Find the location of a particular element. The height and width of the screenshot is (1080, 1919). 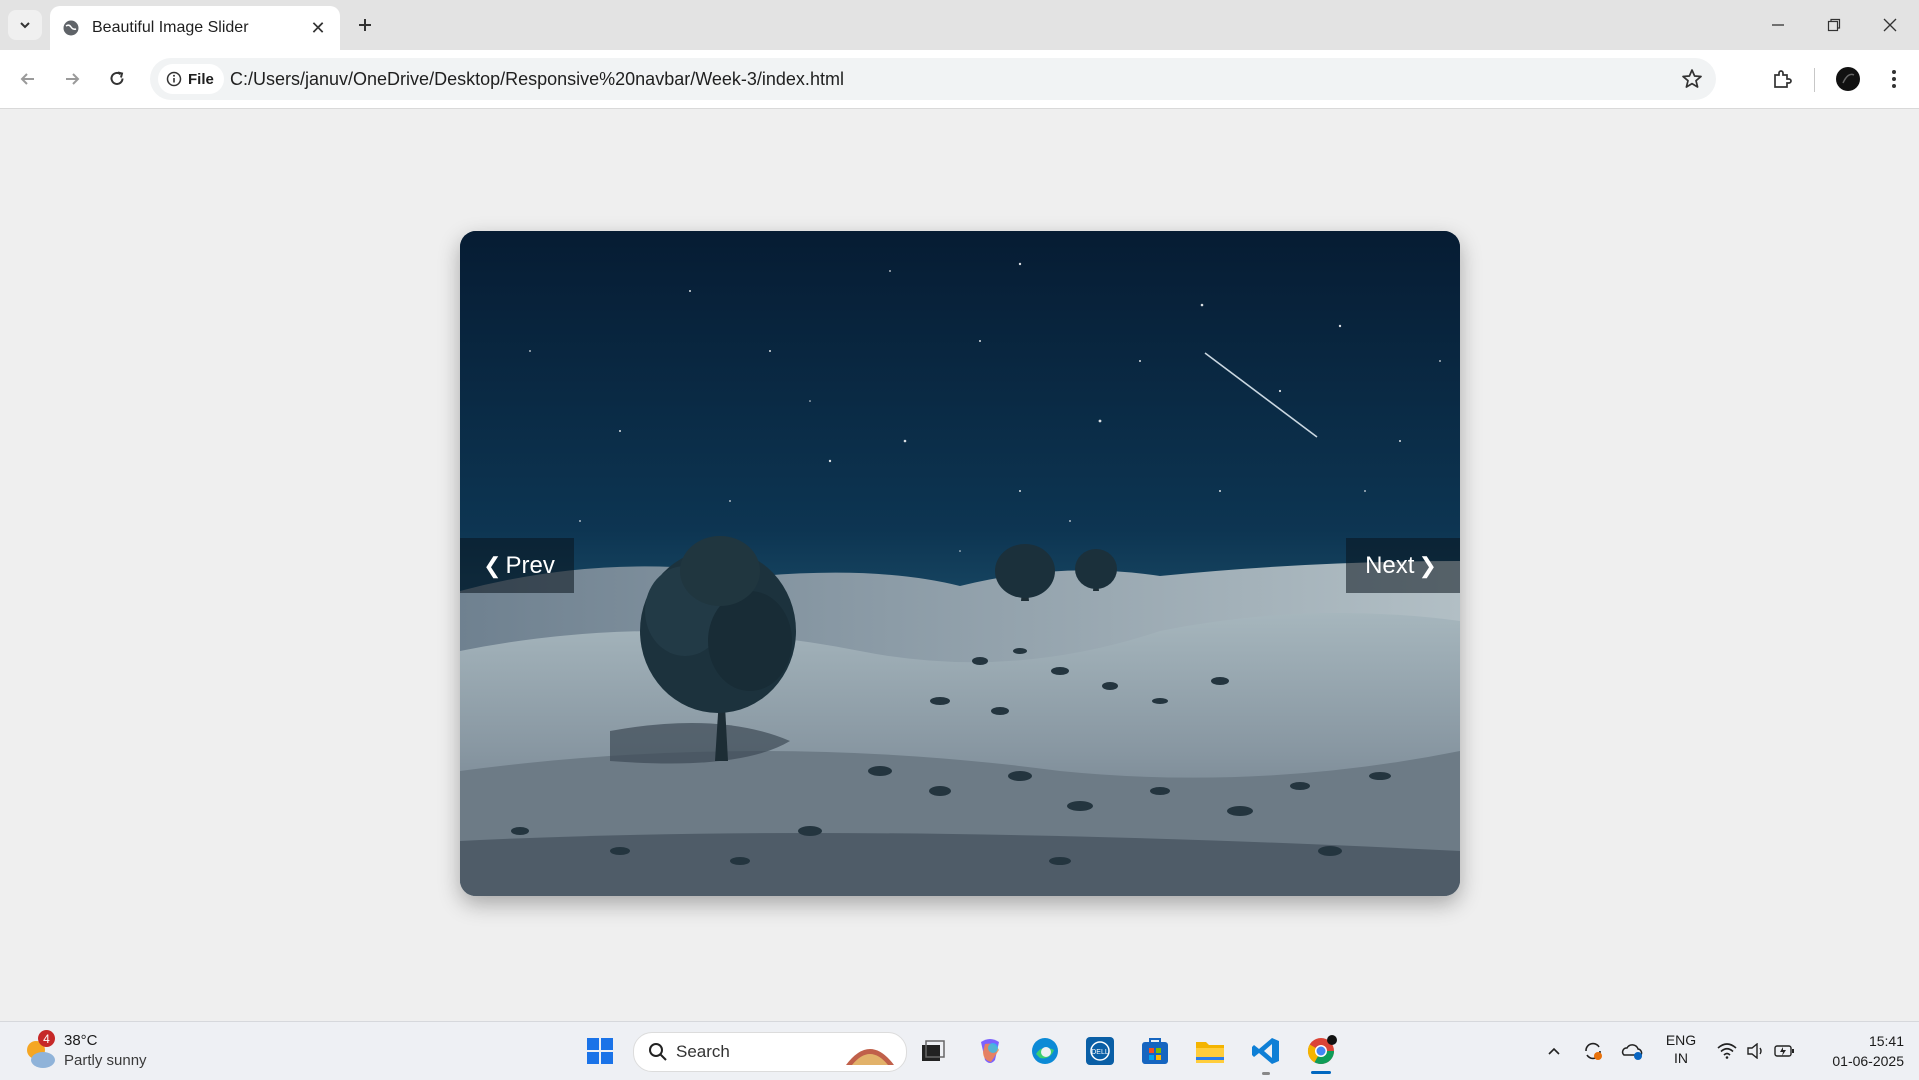

chrome-button is located at coordinates (1321, 1051).